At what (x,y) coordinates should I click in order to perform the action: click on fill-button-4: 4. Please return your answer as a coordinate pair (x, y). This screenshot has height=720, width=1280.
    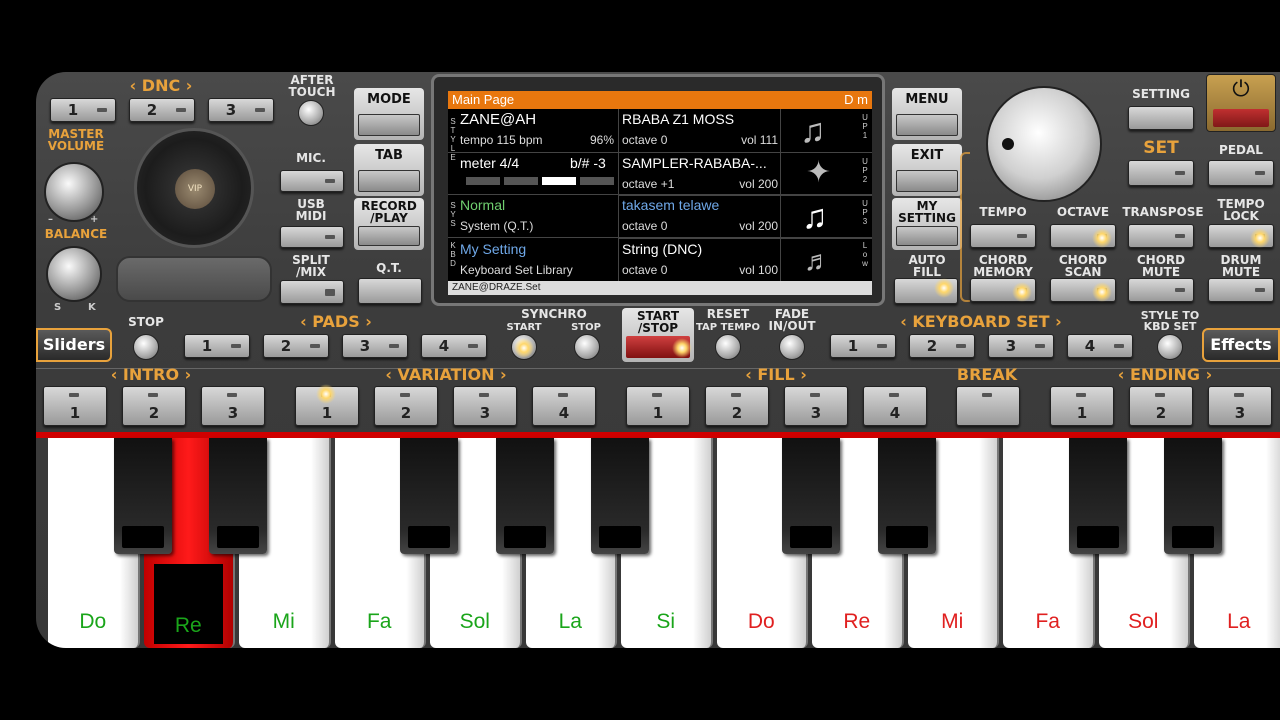
    Looking at the image, I should click on (895, 406).